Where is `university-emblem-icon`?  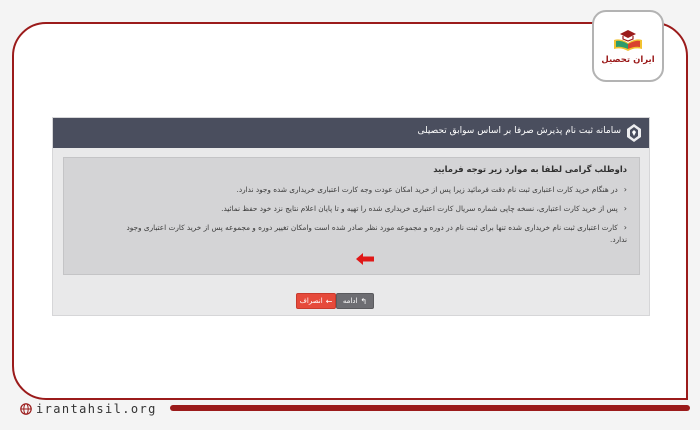
university-emblem-icon is located at coordinates (634, 133).